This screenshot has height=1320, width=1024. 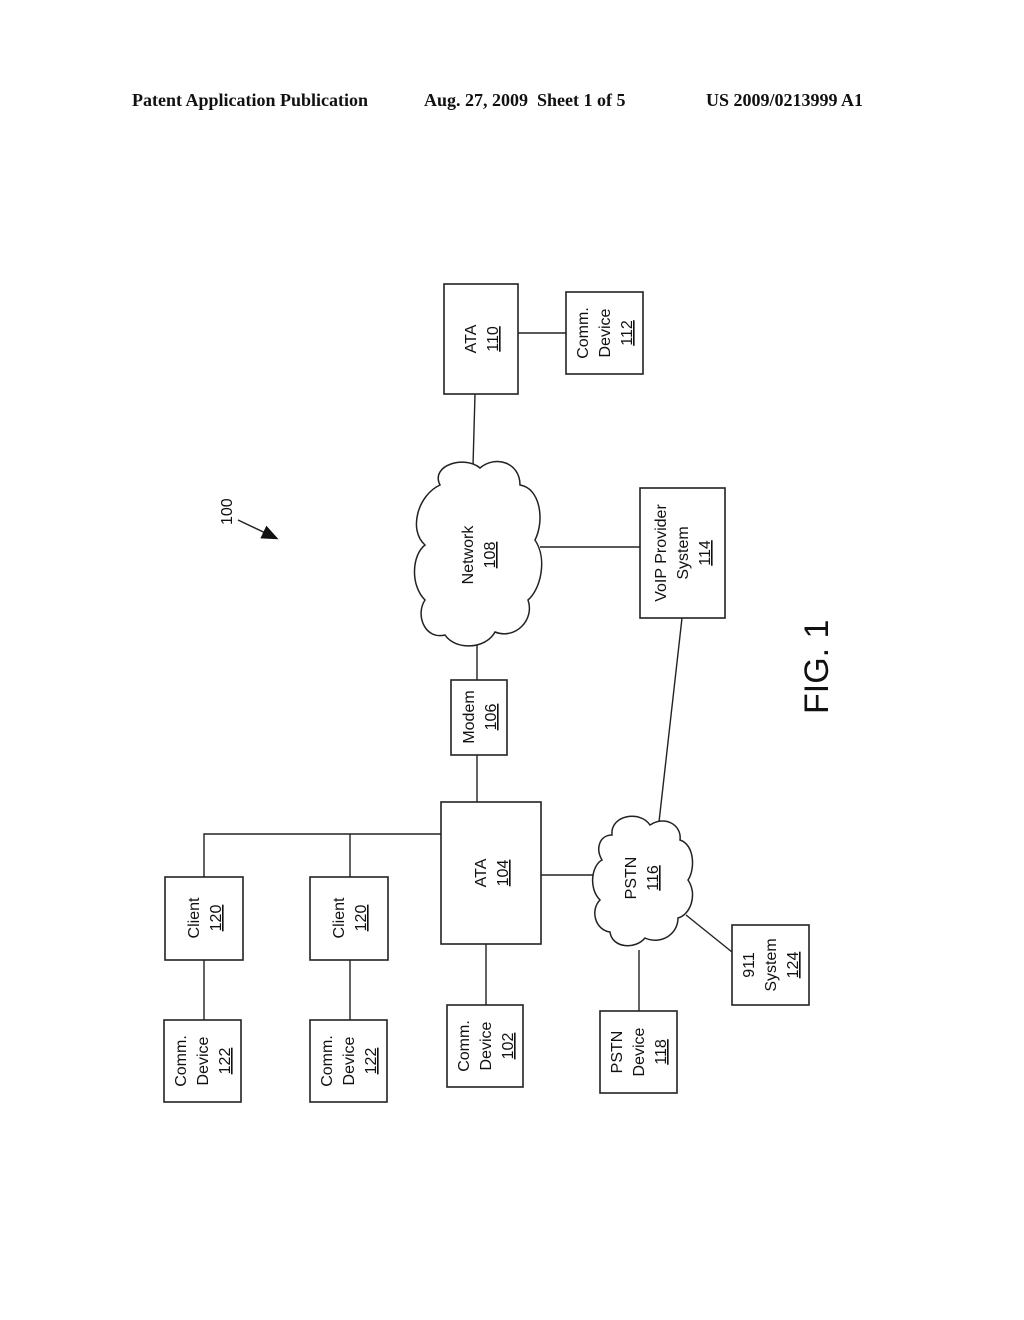 I want to click on node-ref-number: 102, so click(x=508, y=1046).